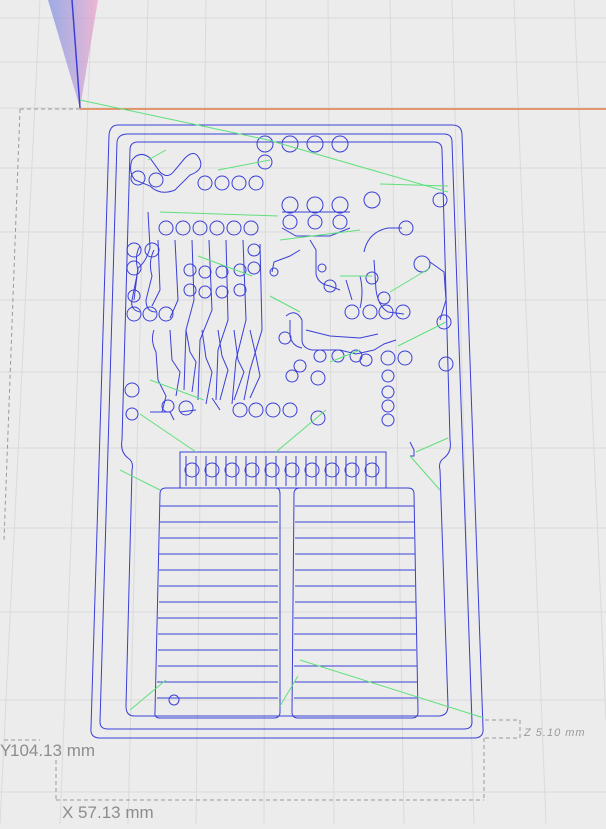 Image resolution: width=606 pixels, height=829 pixels. What do you see at coordinates (53, 750) in the screenshot?
I see `y-dimension-label: 104.13 mm` at bounding box center [53, 750].